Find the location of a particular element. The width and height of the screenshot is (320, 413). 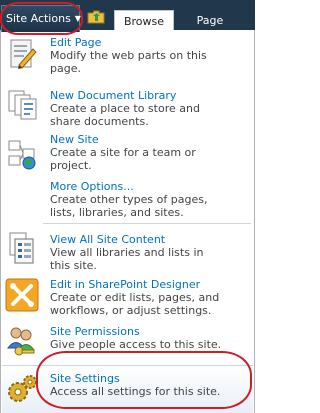

menu-item-title: Site Permissions is located at coordinates (95, 331).